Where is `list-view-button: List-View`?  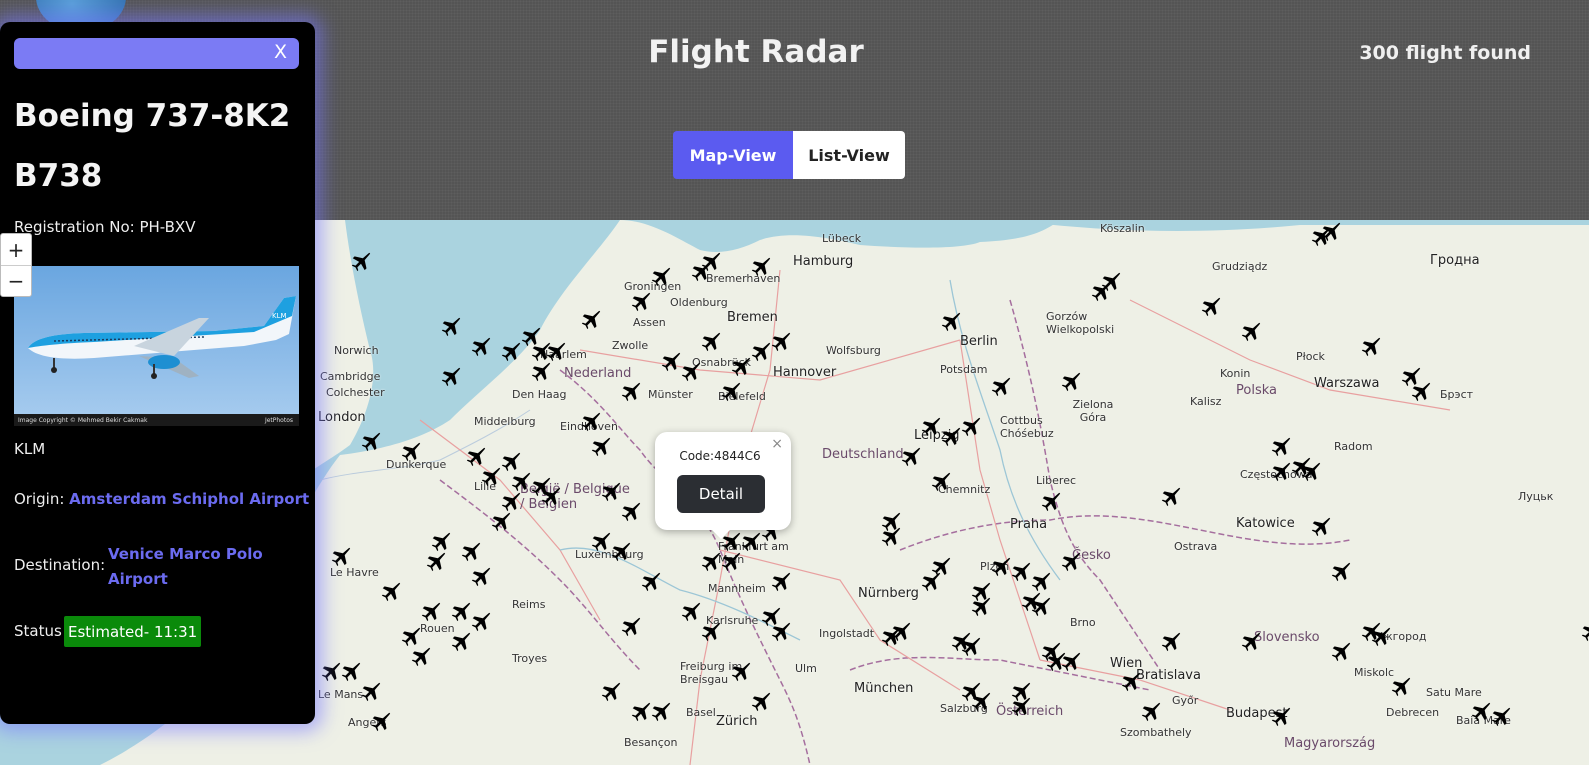
list-view-button: List-View is located at coordinates (849, 155).